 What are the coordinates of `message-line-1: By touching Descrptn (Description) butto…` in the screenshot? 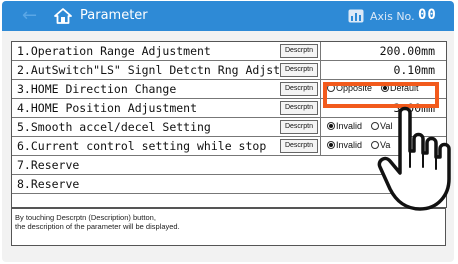 It's located at (85, 217).